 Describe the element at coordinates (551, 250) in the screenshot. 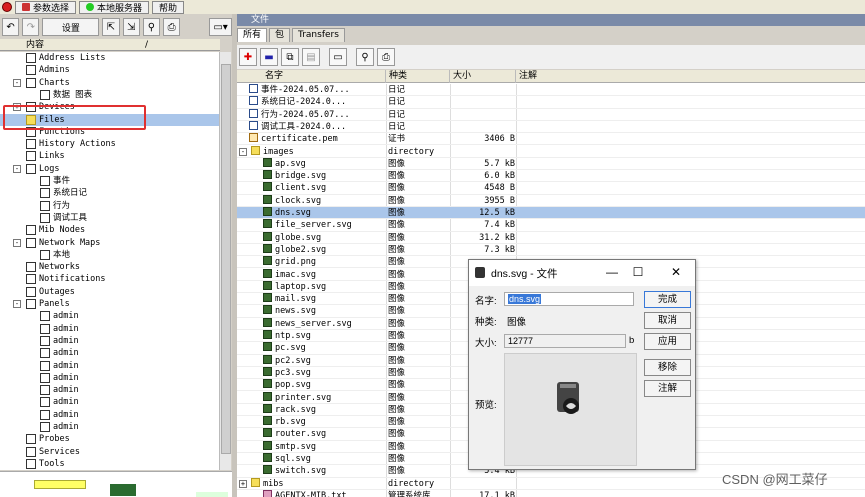

I see `table-row: globe2.svg 图像 7.3 kB` at that location.